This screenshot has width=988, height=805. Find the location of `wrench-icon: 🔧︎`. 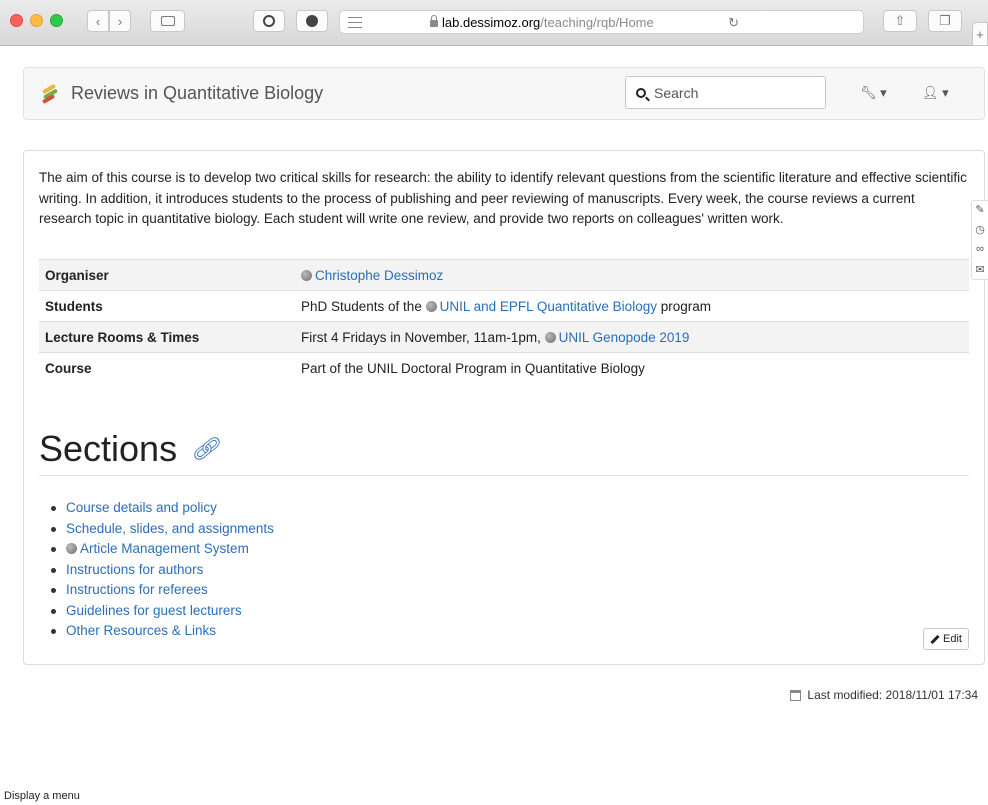

wrench-icon: 🔧︎ is located at coordinates (868, 92).